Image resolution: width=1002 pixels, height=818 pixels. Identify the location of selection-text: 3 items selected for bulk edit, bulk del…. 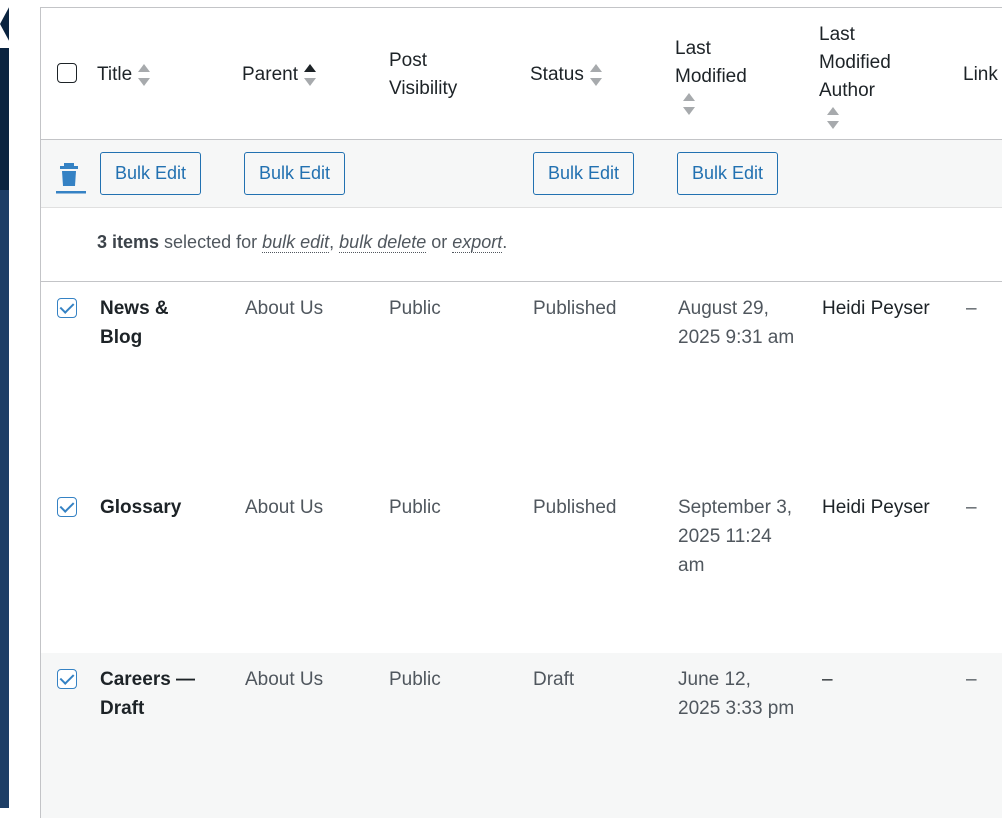
(302, 242).